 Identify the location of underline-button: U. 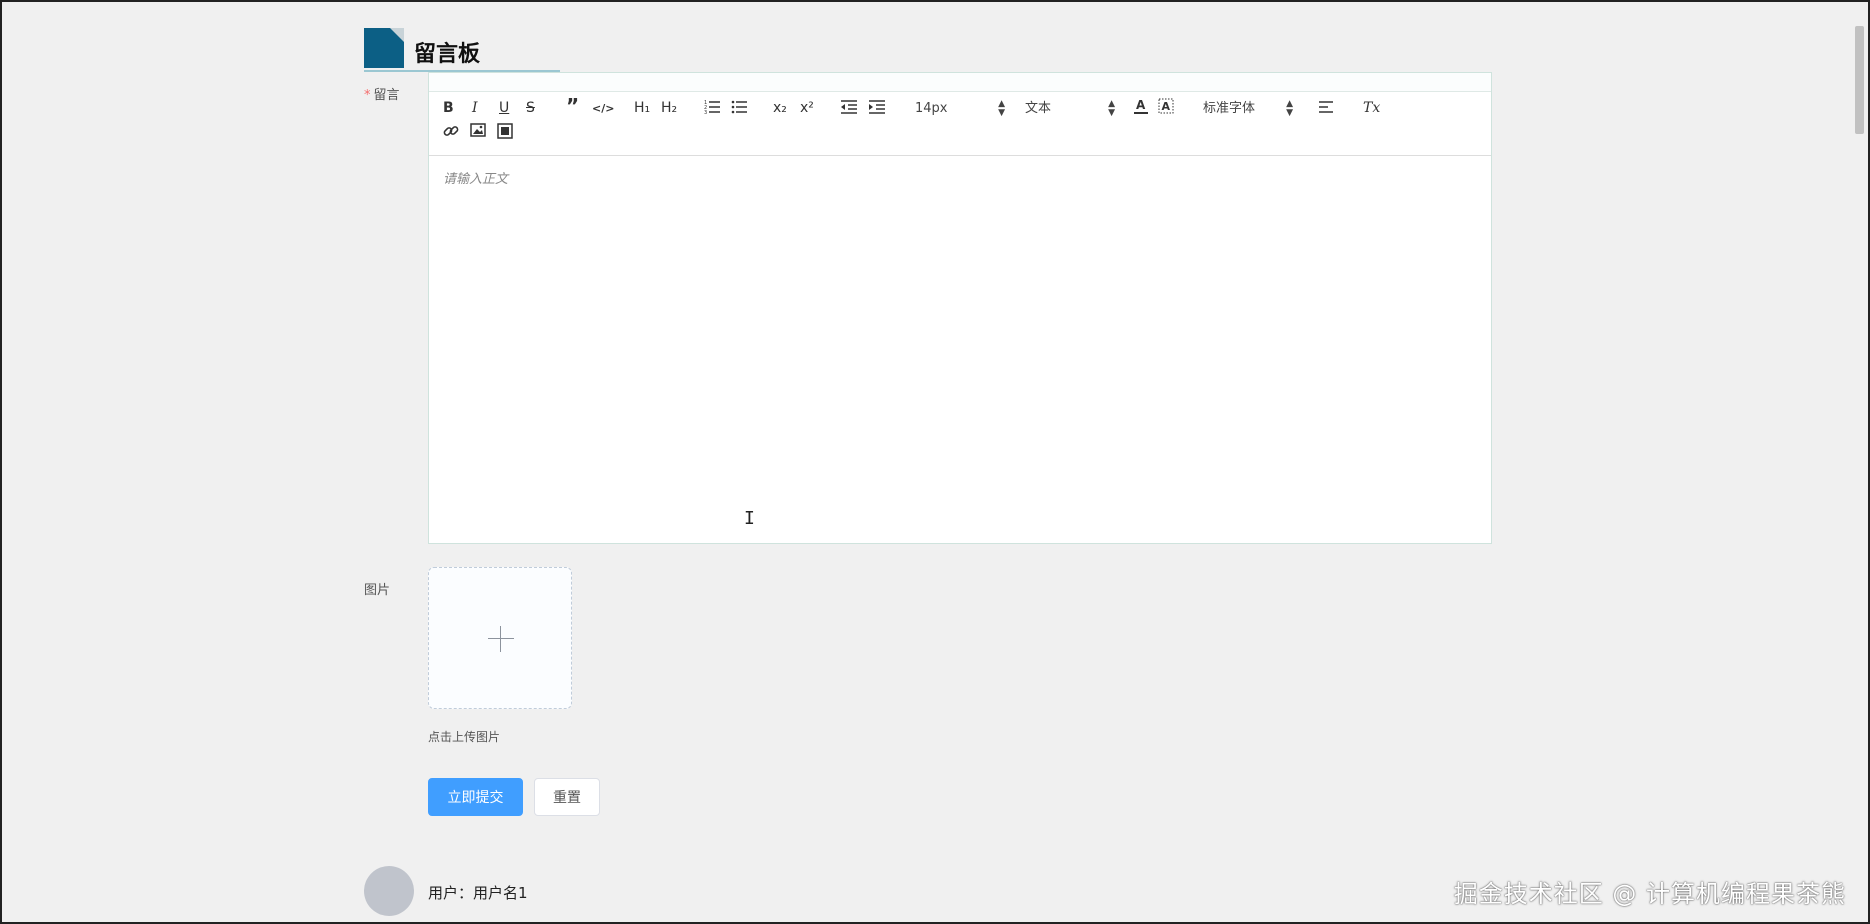
(504, 108).